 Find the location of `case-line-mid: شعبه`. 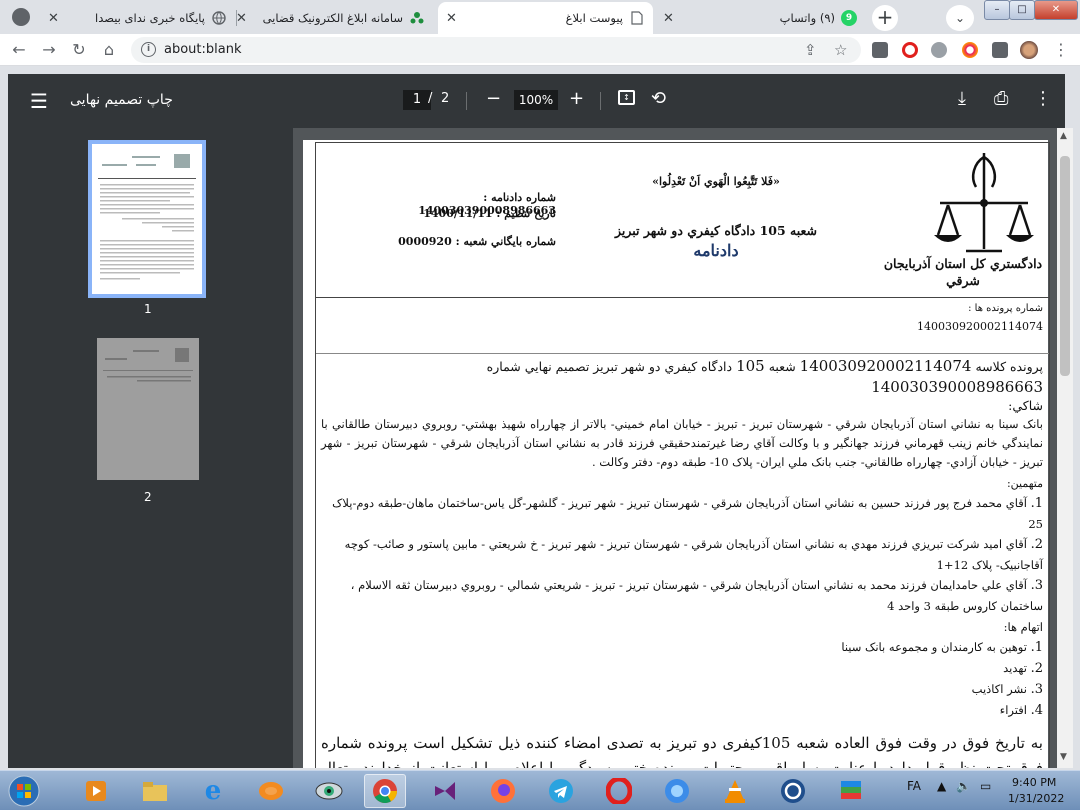

case-line-mid: شعبه is located at coordinates (782, 366).